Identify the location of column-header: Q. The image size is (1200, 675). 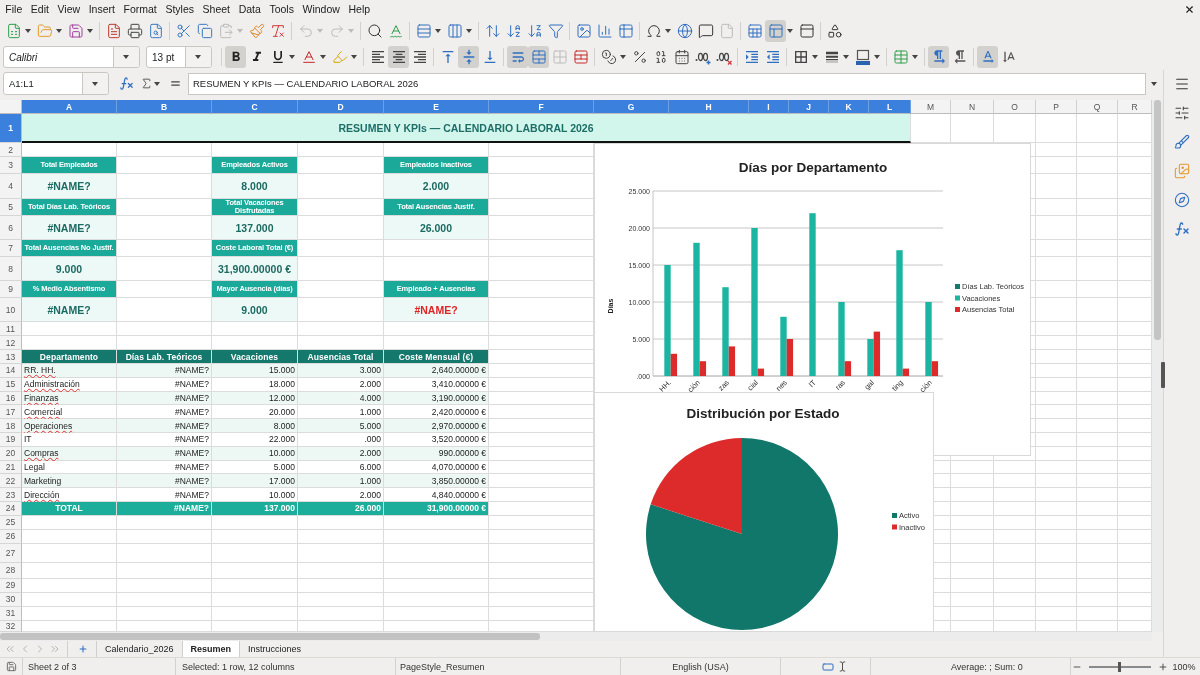
(1097, 107).